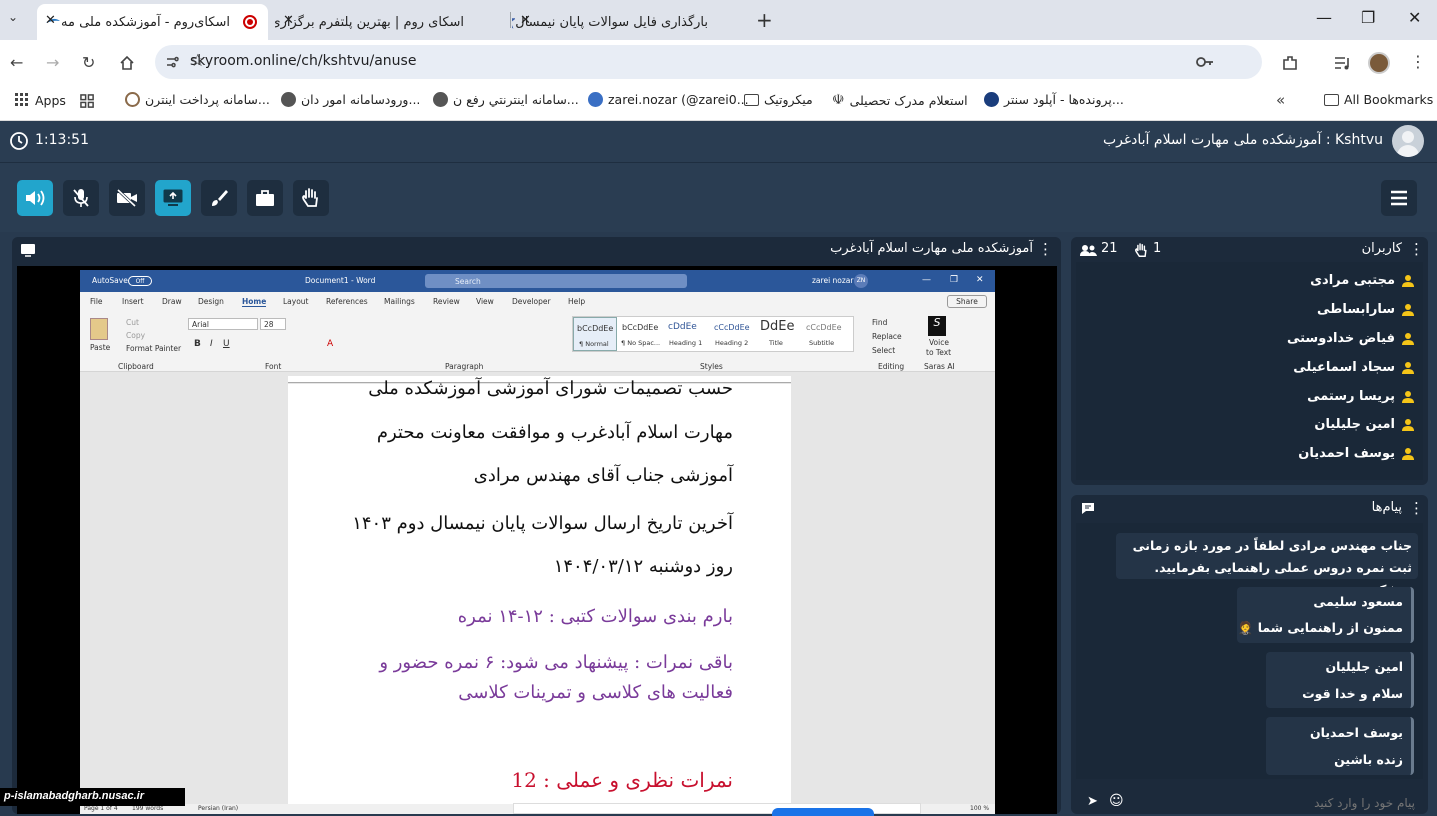 This screenshot has width=1437, height=816. Describe the element at coordinates (172, 301) in the screenshot. I see `menu-draw: Draw` at that location.